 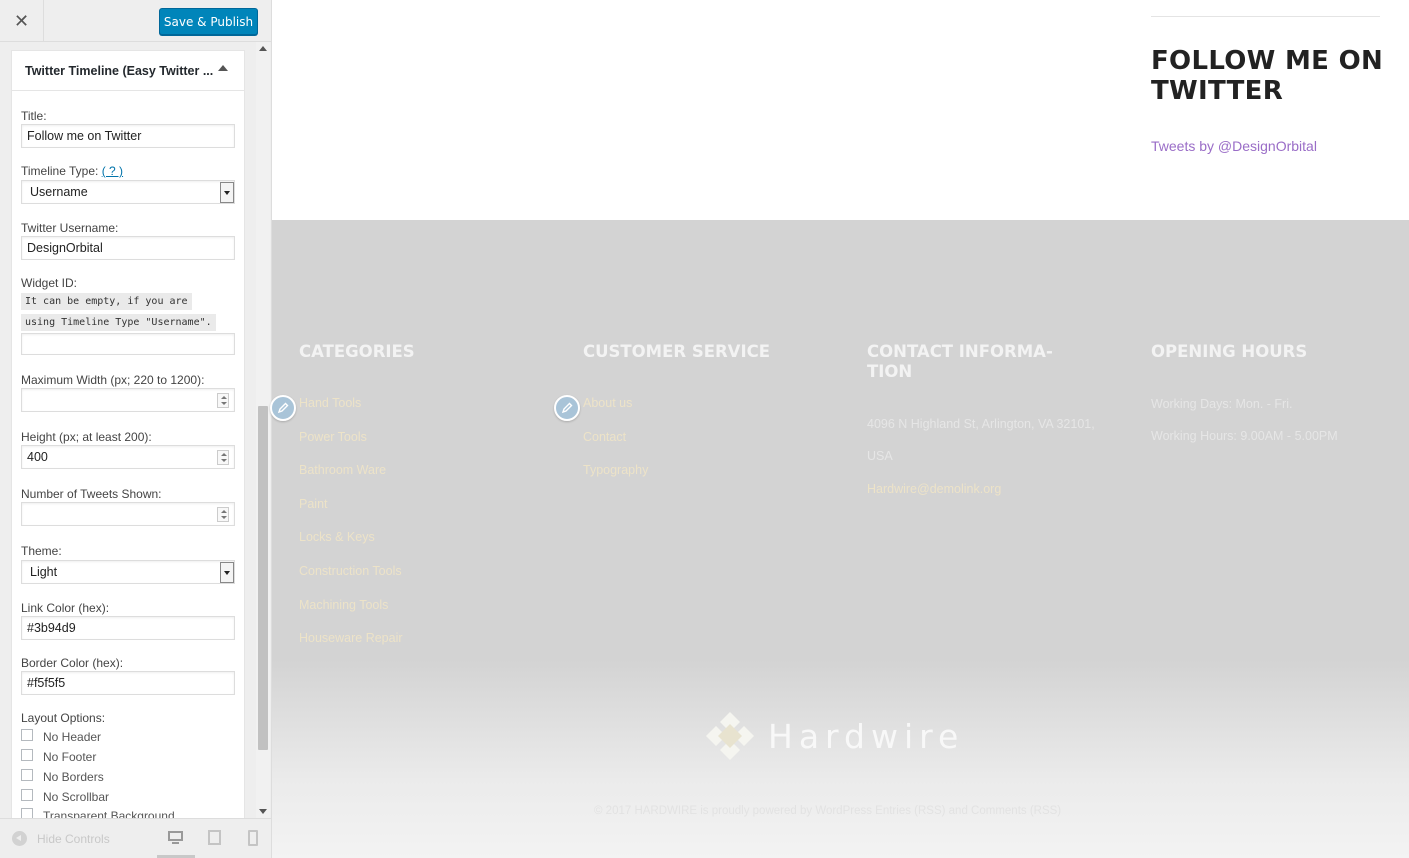 I want to click on timeline-type-label: Timeline Type: ( ? ), so click(x=72, y=171).